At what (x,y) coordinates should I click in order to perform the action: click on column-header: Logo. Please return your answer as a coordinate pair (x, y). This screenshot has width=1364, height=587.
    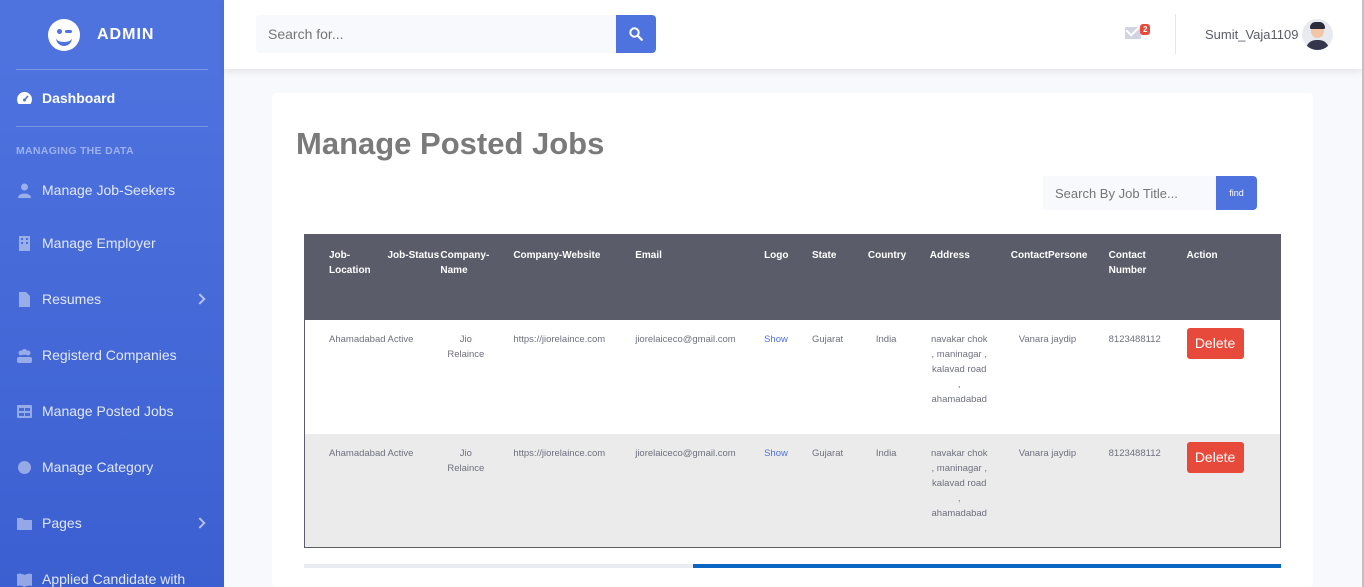
    Looking at the image, I should click on (788, 277).